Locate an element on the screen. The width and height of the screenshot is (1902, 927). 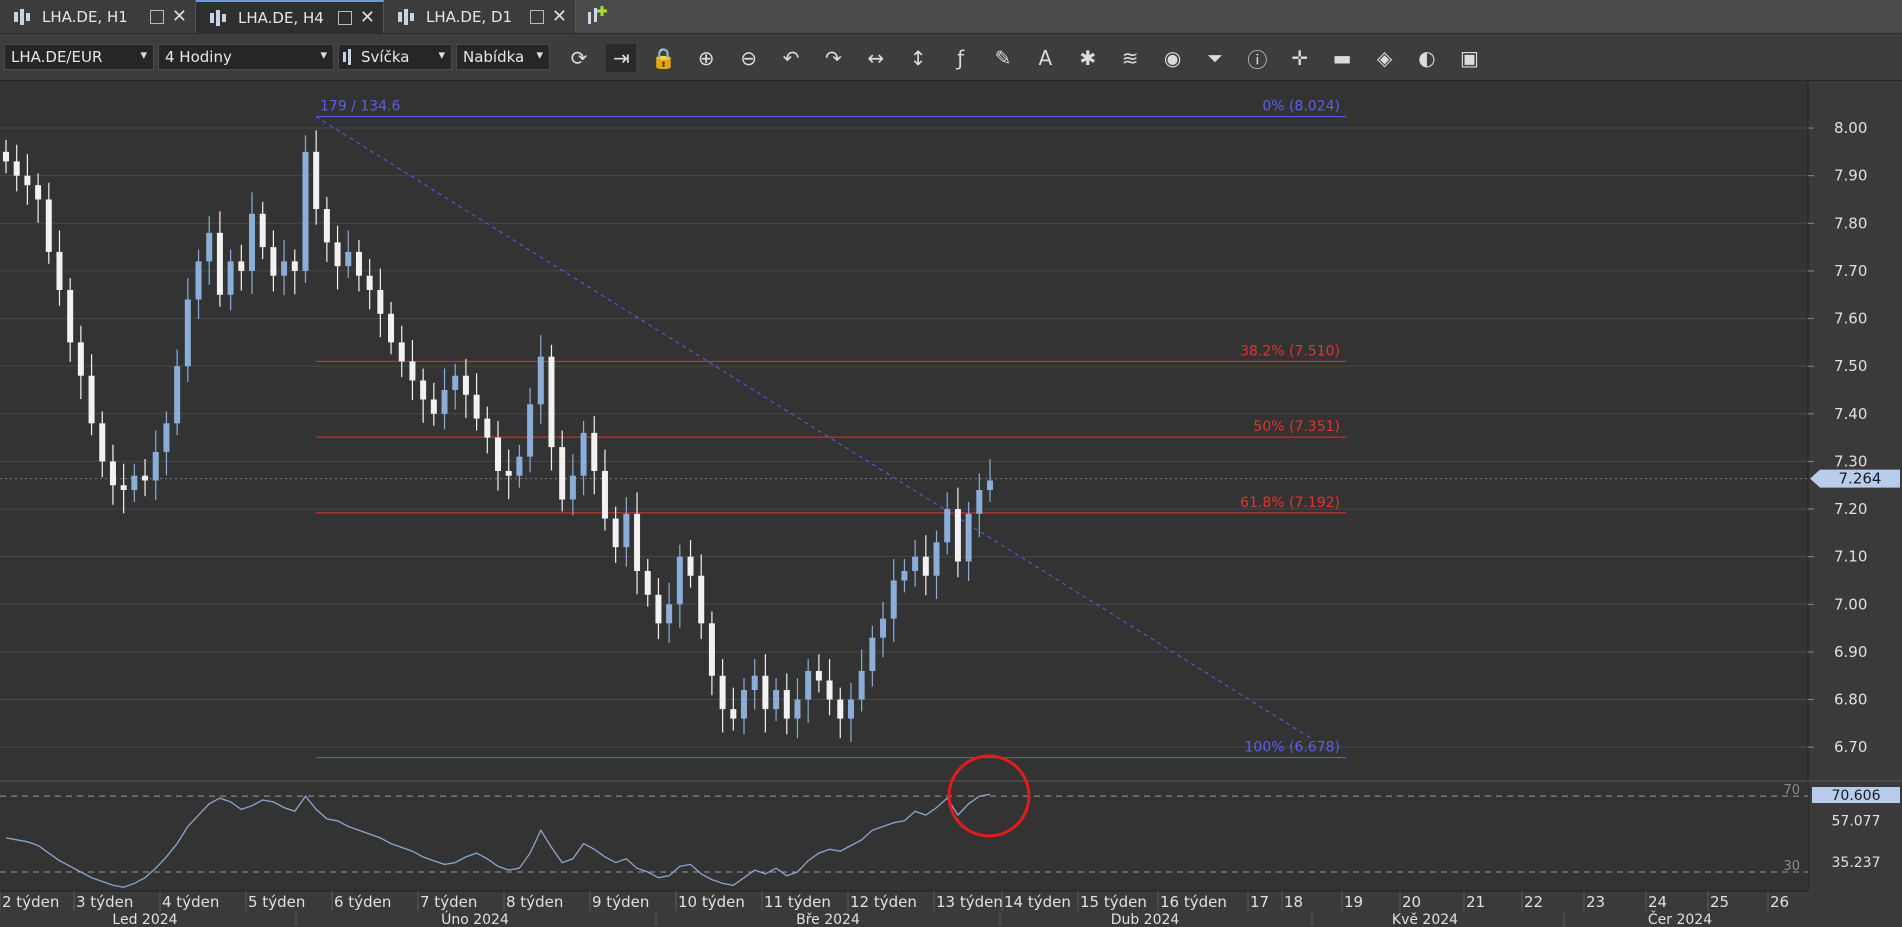
alerts-icon: ⏷ is located at coordinates (1215, 58).